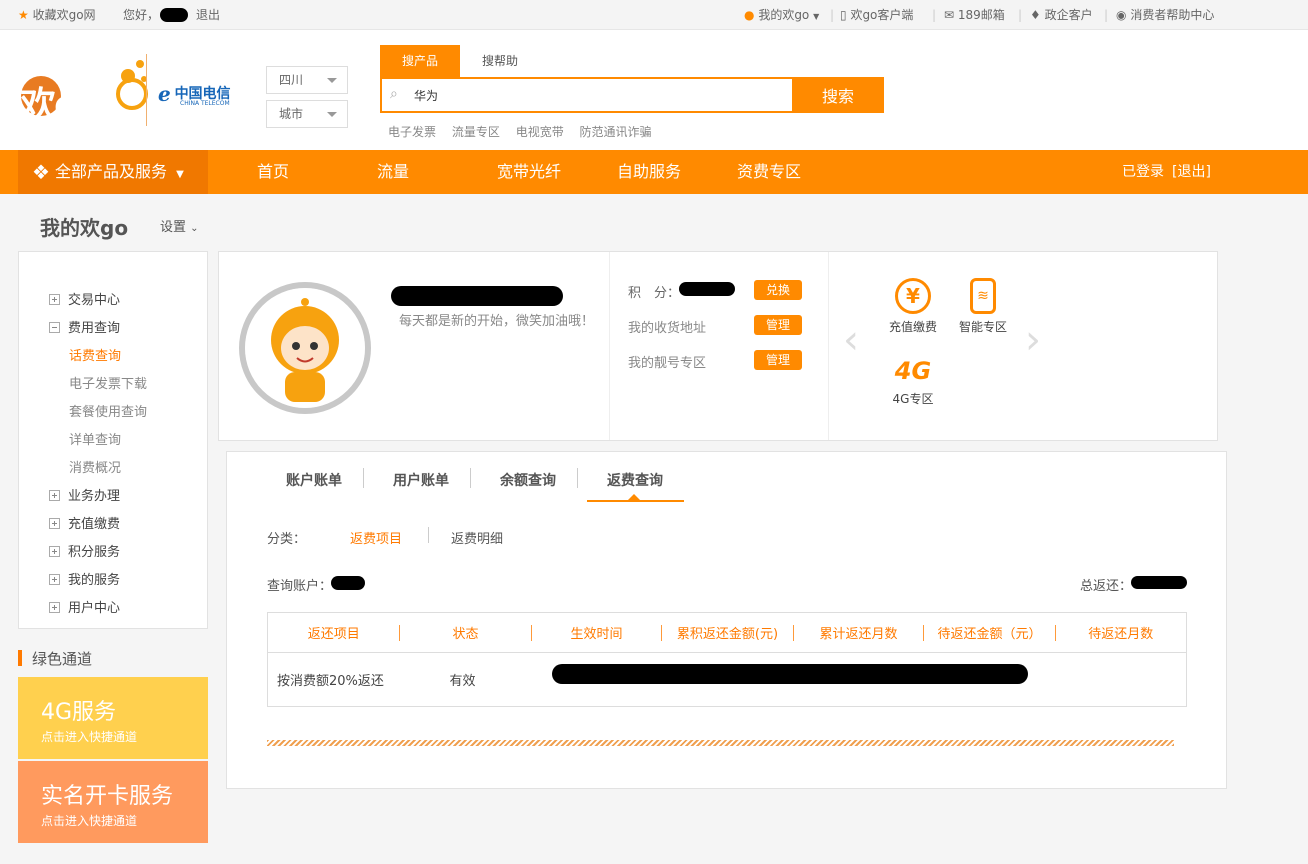  I want to click on redacted-nickname, so click(477, 296).